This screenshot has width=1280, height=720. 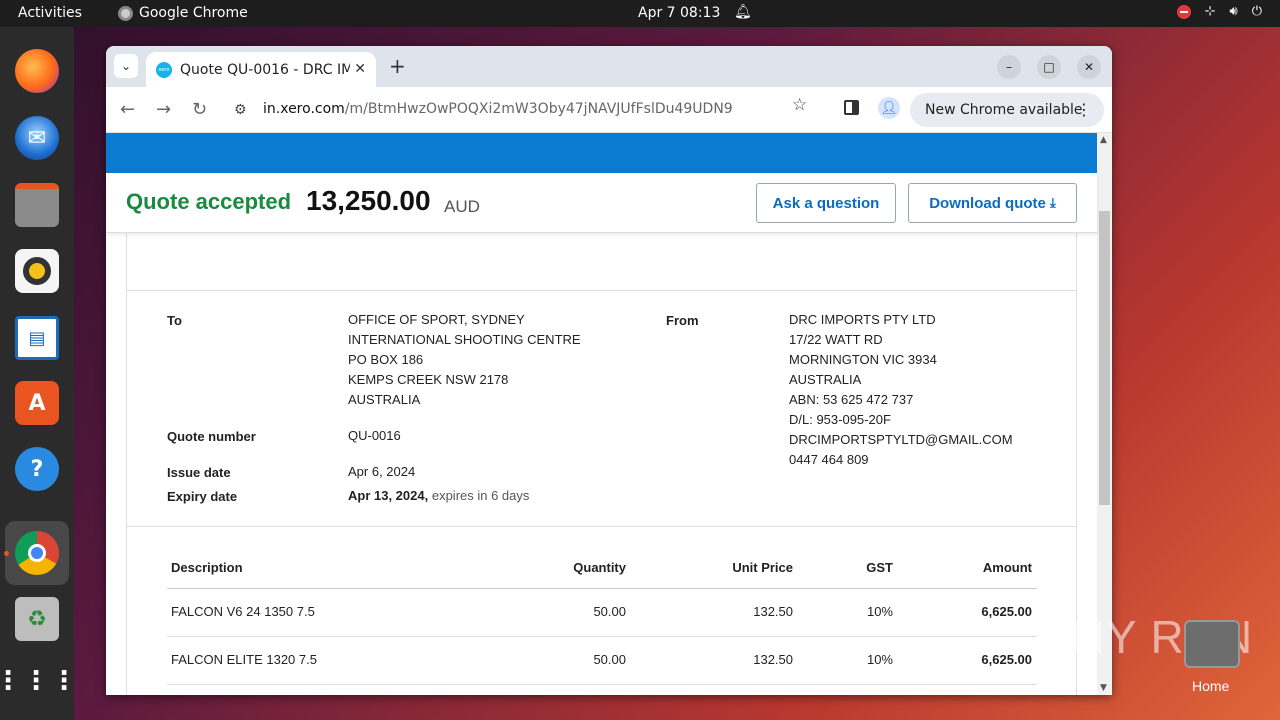 I want to click on header-band, so click(x=601, y=153).